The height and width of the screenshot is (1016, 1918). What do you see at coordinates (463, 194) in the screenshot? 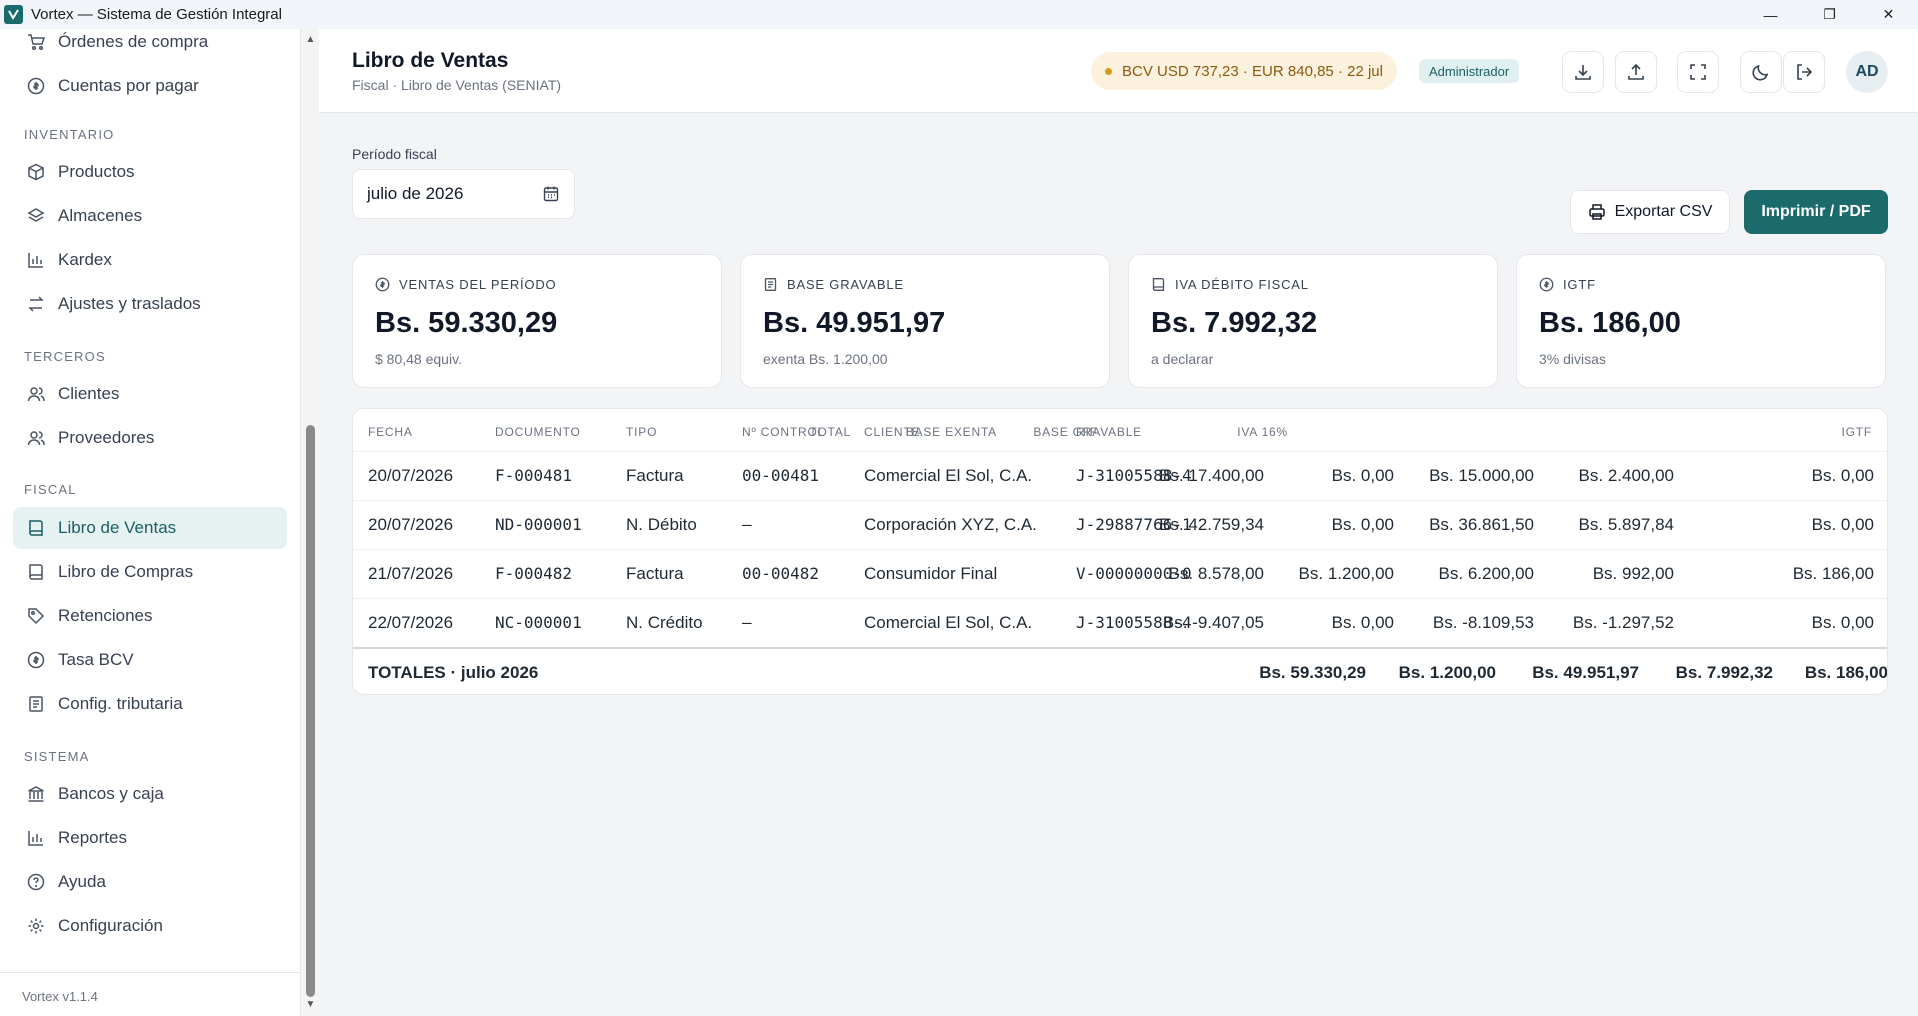
I see `period-input: julio de 2026` at bounding box center [463, 194].